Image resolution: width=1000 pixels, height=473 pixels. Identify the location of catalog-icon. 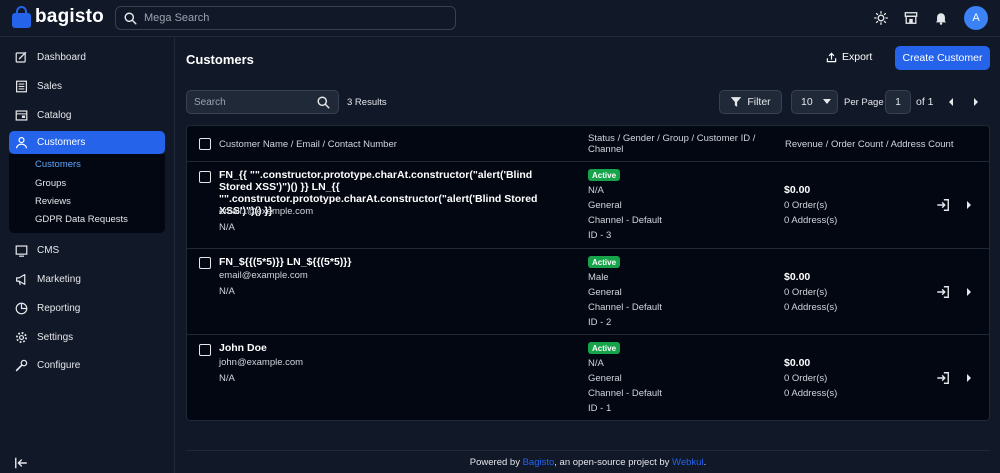
(21, 115).